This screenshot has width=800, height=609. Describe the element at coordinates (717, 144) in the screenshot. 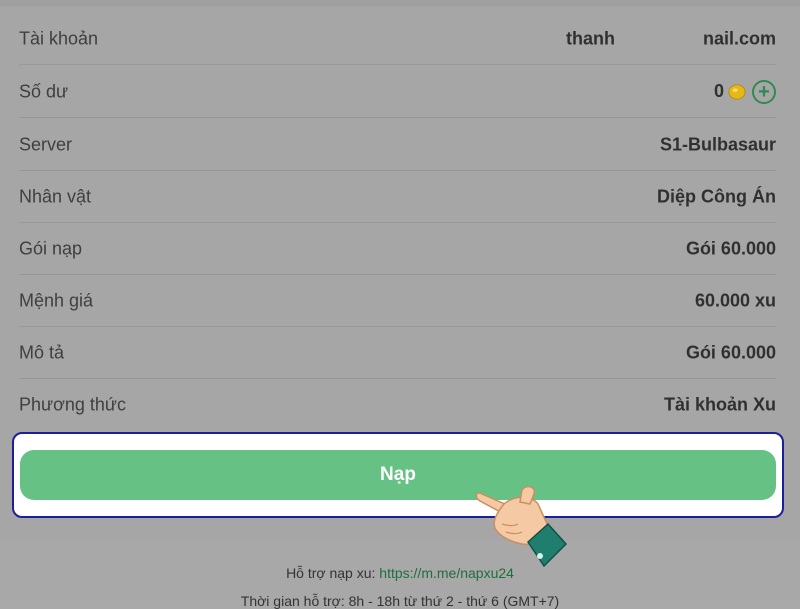

I see `server-value: S1-Bulbasaur` at that location.